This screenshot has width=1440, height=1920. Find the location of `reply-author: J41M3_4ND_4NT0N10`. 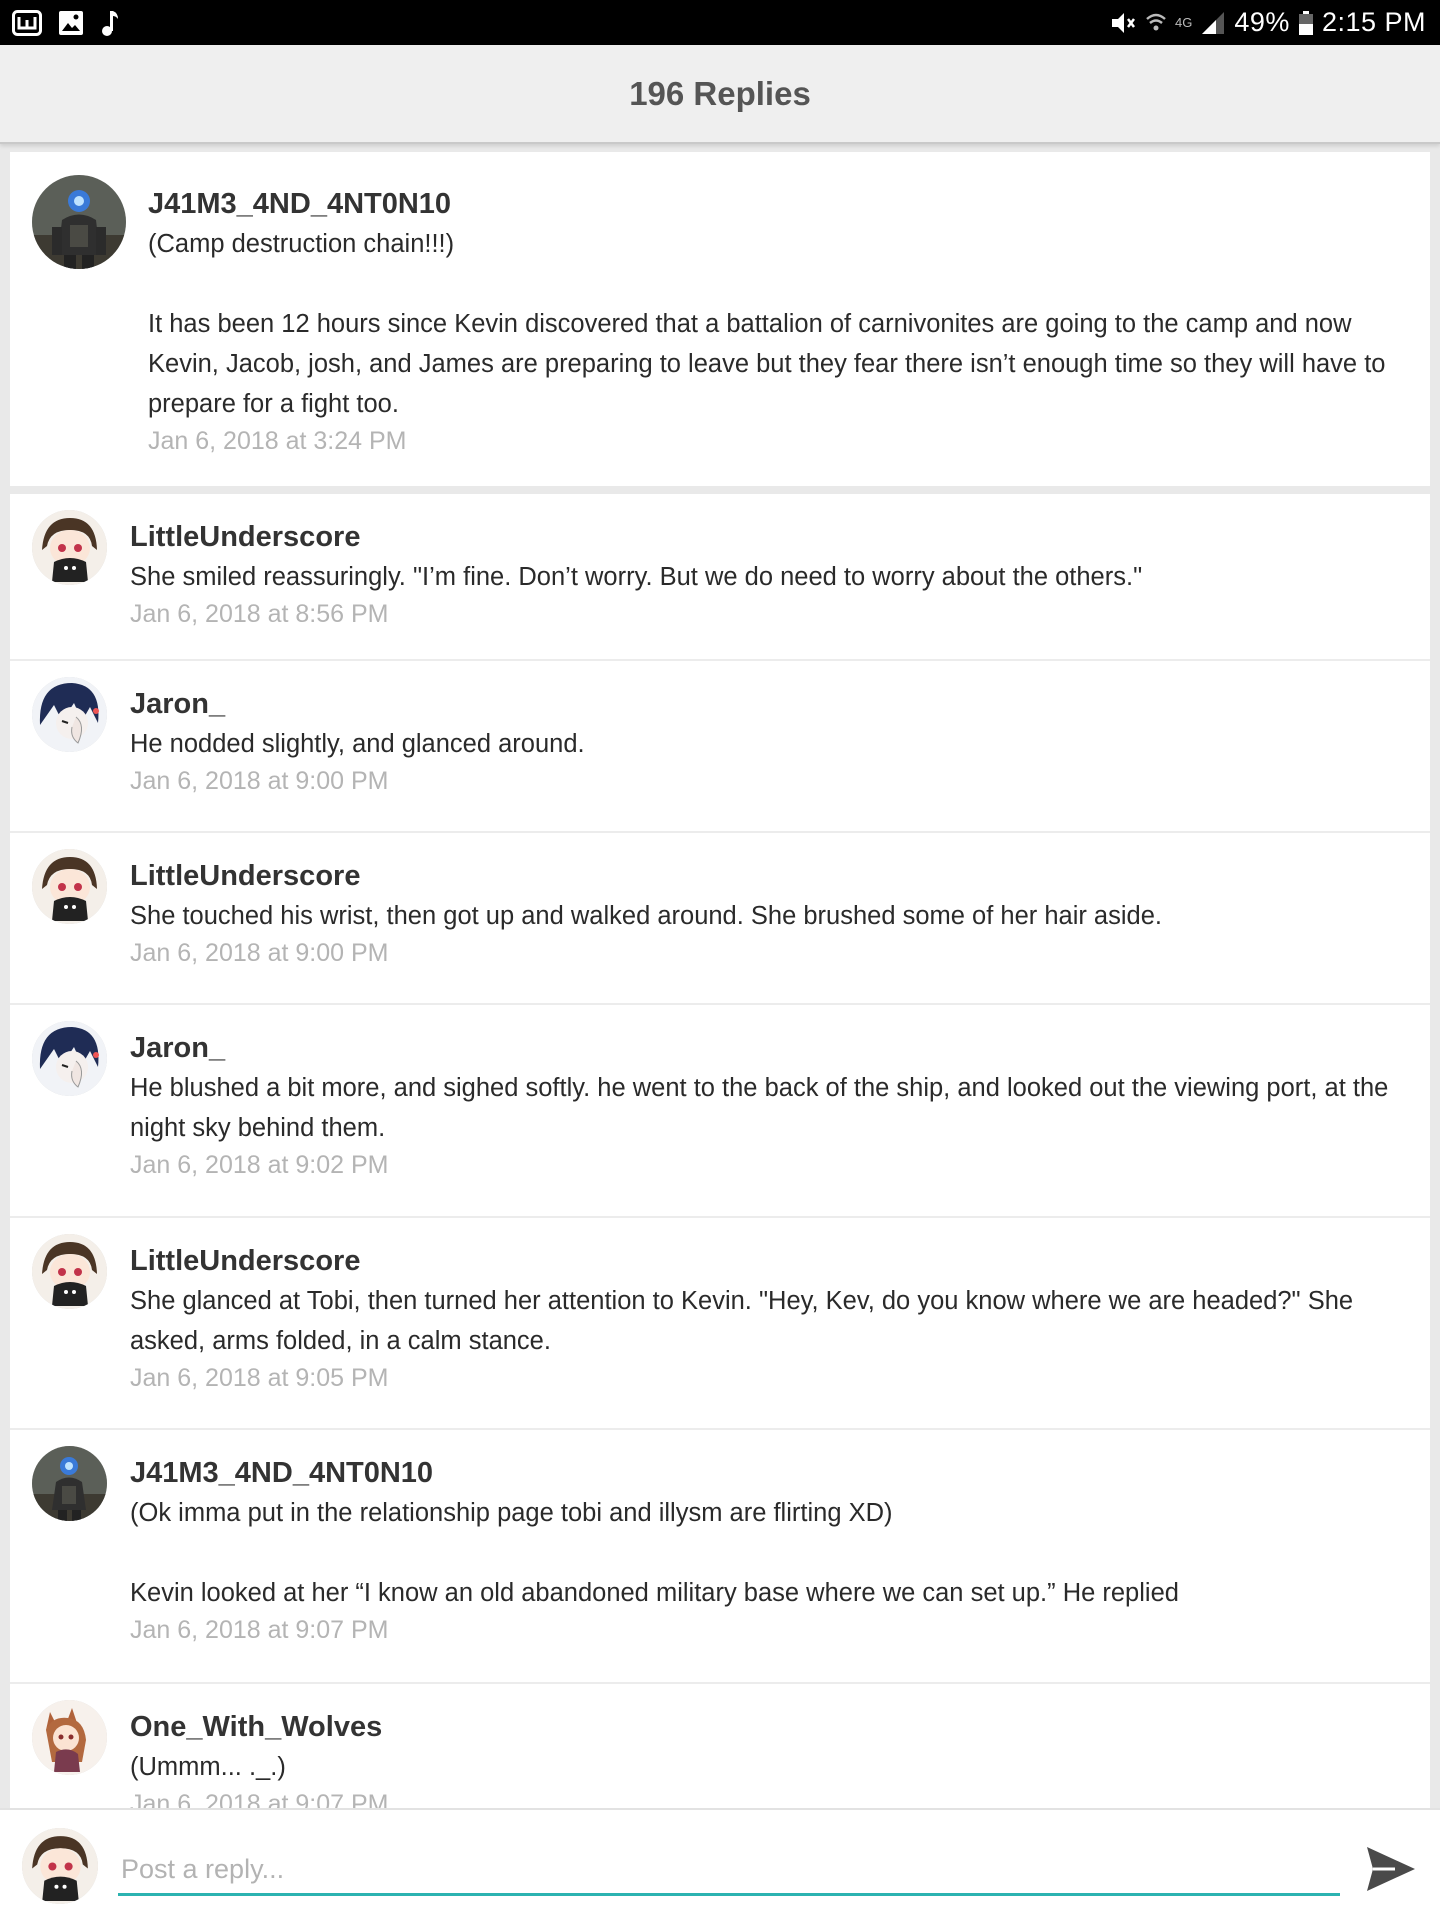

reply-author: J41M3_4ND_4NT0N10 is located at coordinates (768, 1473).